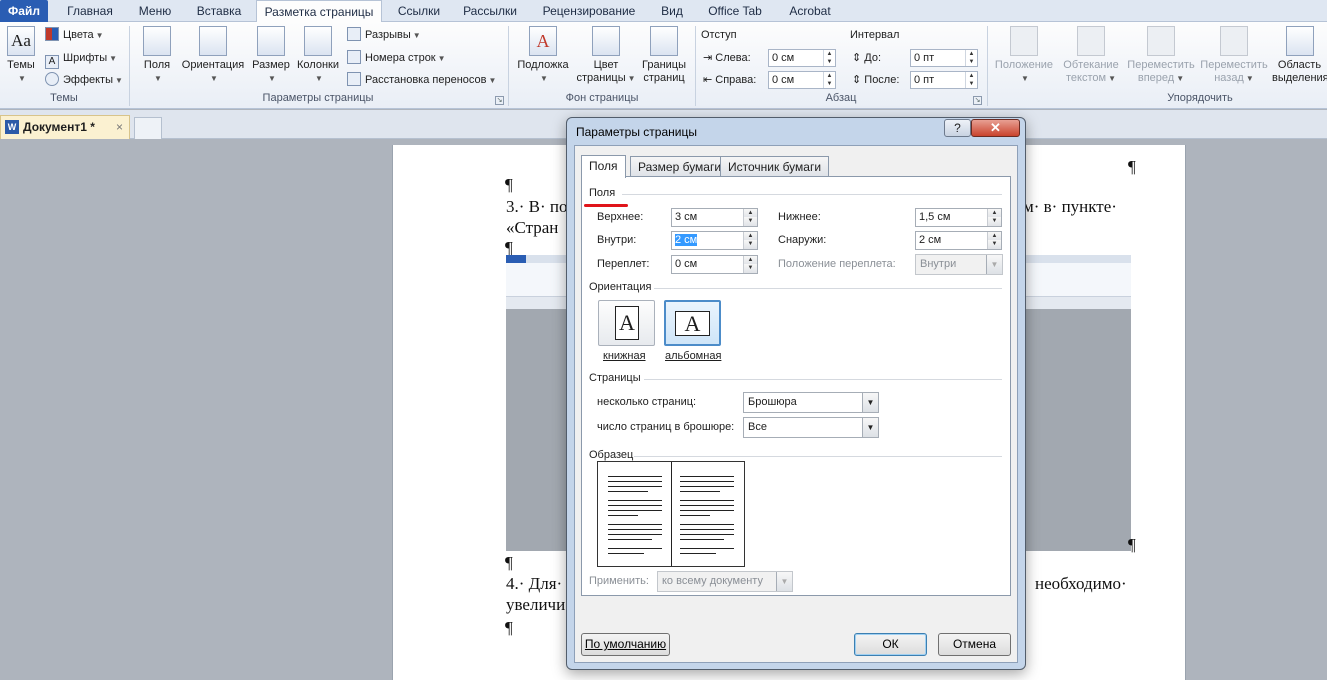 The image size is (1327, 680). Describe the element at coordinates (944, 80) in the screenshot. I see `spacing-after-input: 0 пт ▲ ▼` at that location.